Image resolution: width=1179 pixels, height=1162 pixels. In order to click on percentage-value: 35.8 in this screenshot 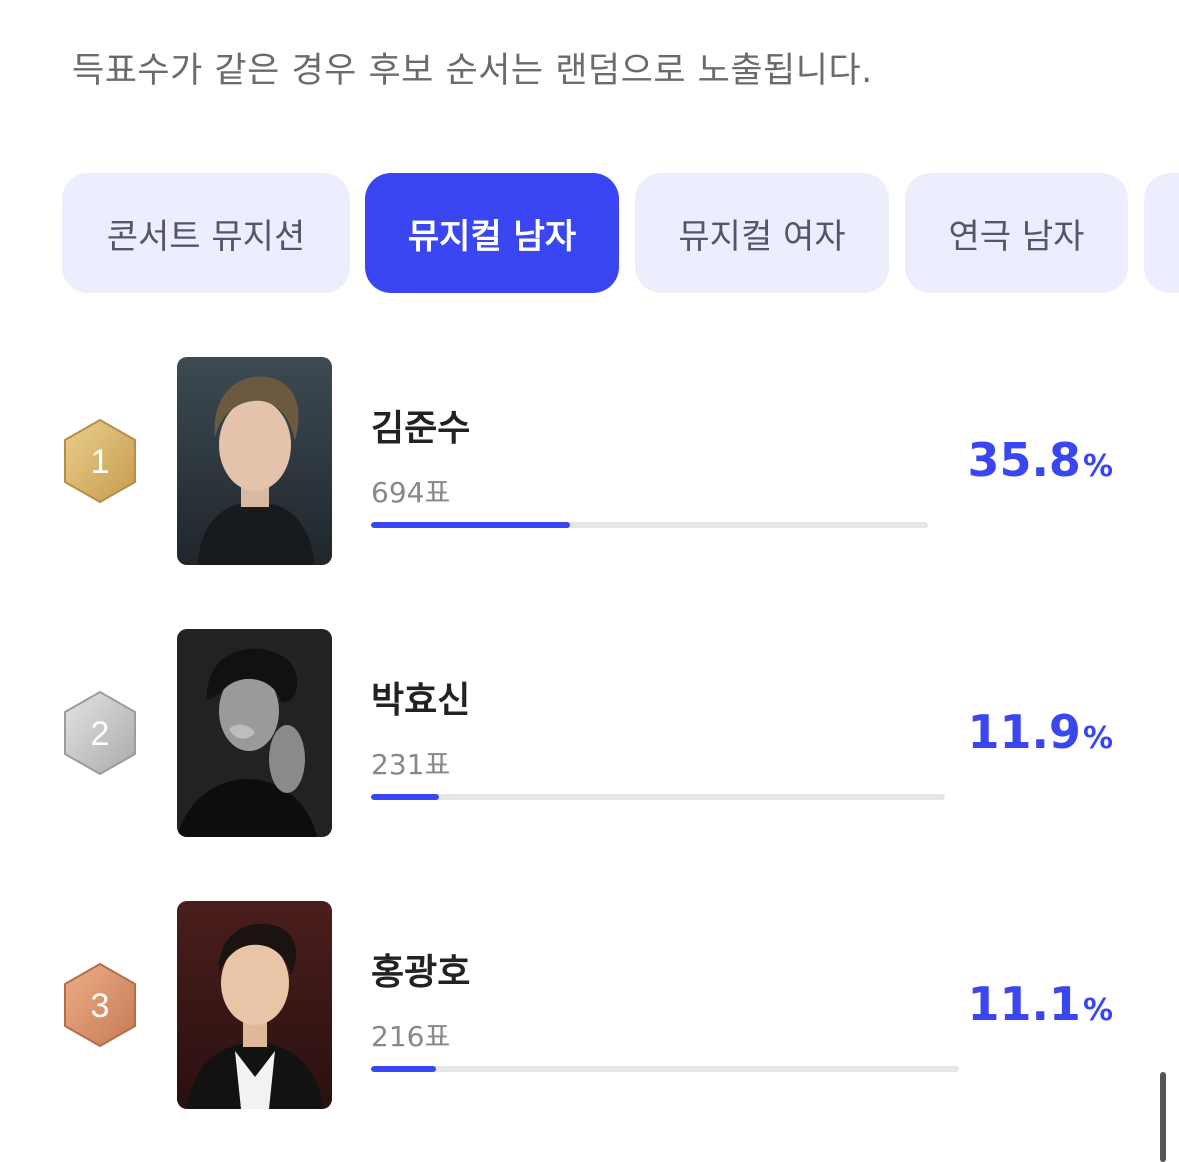, I will do `click(1024, 460)`.